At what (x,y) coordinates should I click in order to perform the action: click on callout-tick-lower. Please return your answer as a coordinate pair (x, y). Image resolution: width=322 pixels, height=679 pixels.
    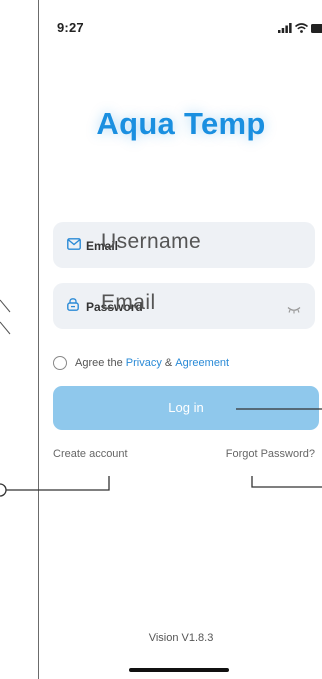
    Looking at the image, I should click on (5, 328).